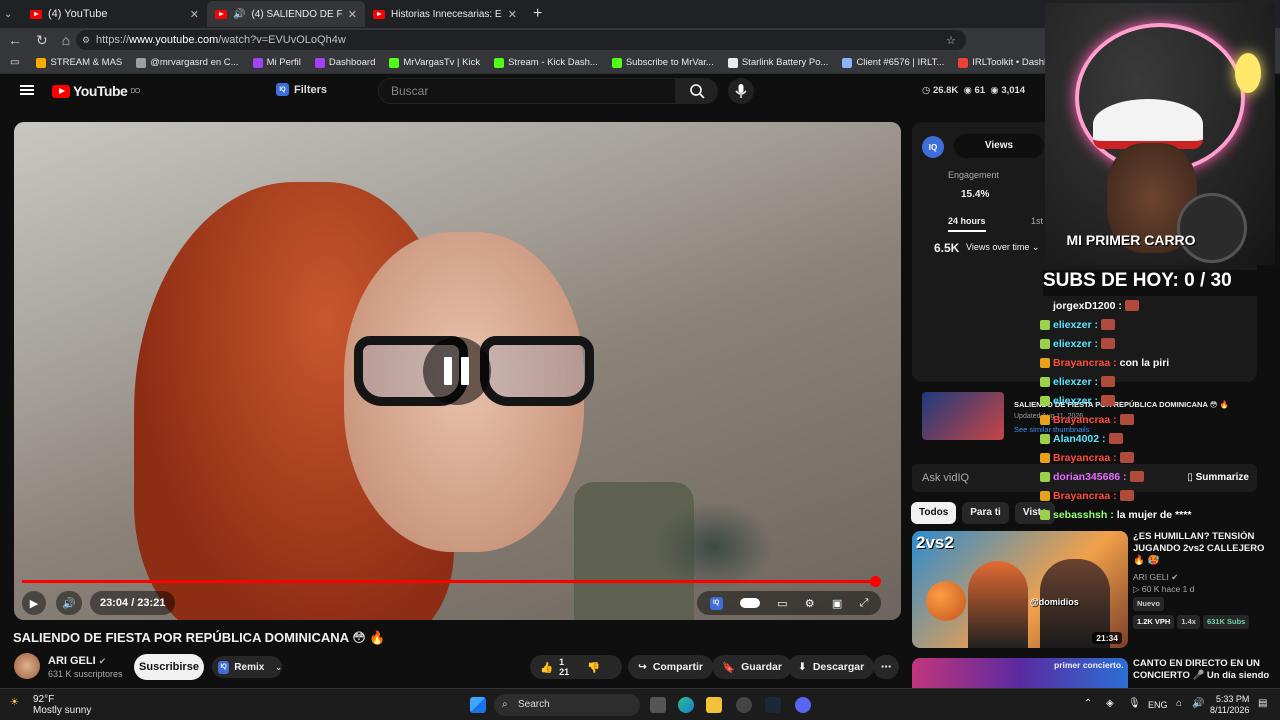  I want to click on pause-icon, so click(457, 371).